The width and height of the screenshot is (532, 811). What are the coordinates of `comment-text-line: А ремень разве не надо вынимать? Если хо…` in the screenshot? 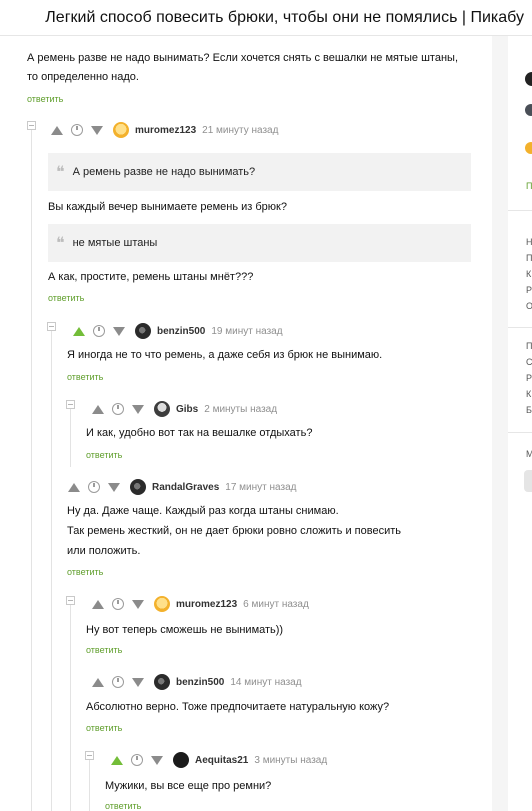 It's located at (243, 58).